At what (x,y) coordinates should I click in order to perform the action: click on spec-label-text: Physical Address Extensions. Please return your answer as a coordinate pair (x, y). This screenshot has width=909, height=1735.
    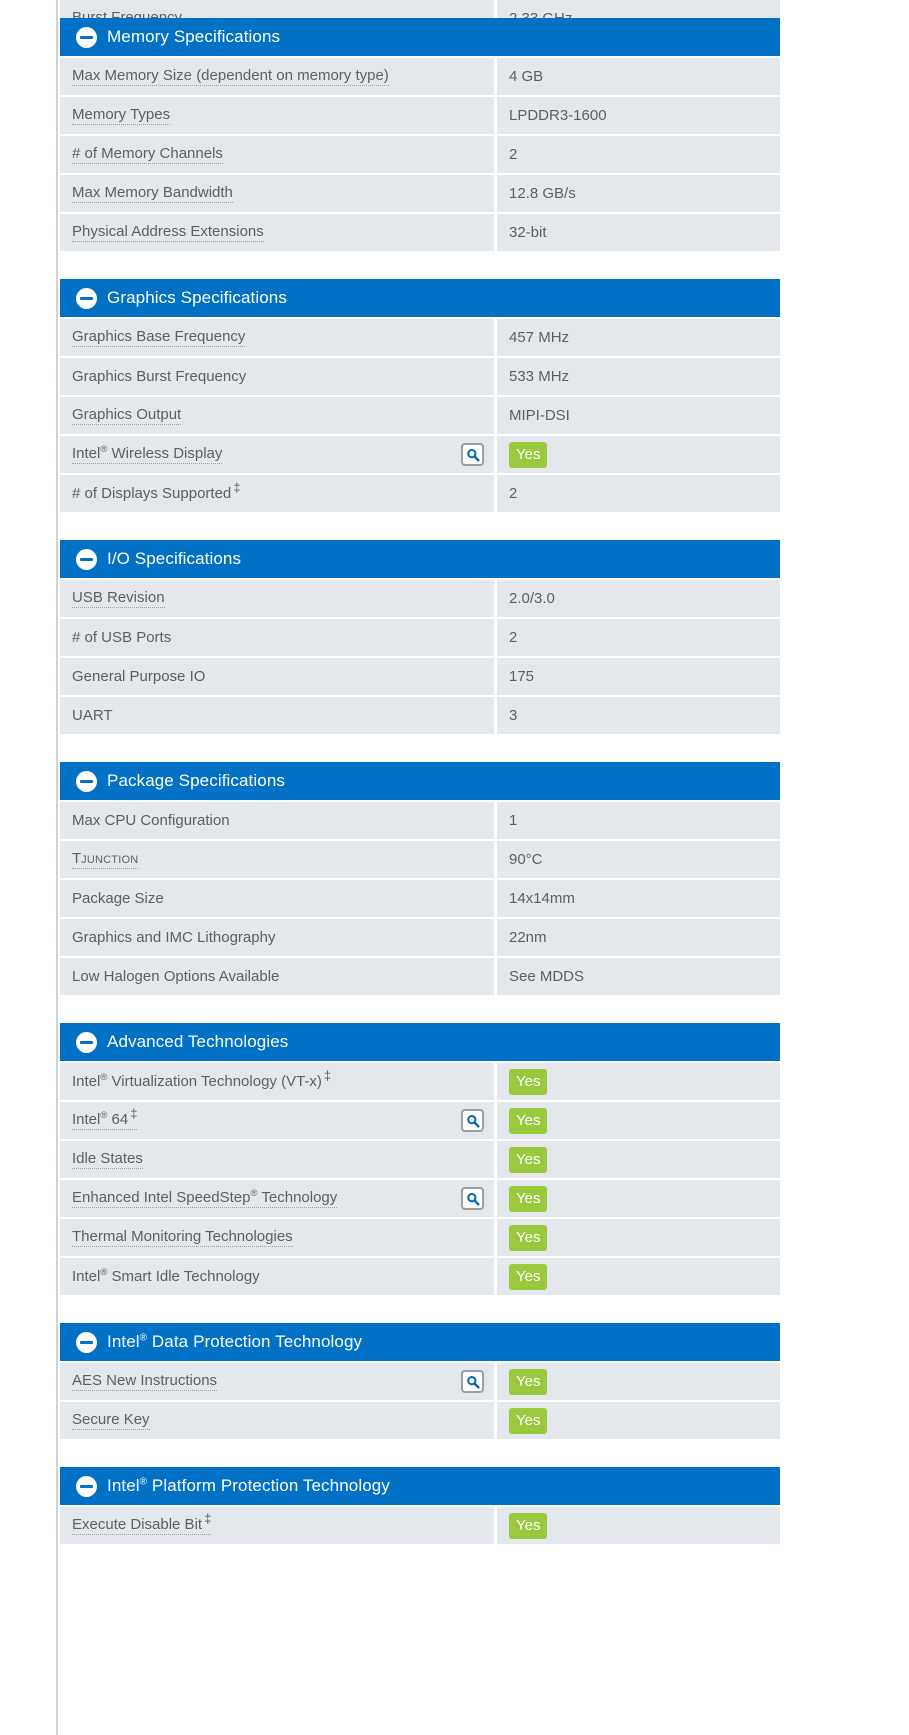
    Looking at the image, I should click on (168, 232).